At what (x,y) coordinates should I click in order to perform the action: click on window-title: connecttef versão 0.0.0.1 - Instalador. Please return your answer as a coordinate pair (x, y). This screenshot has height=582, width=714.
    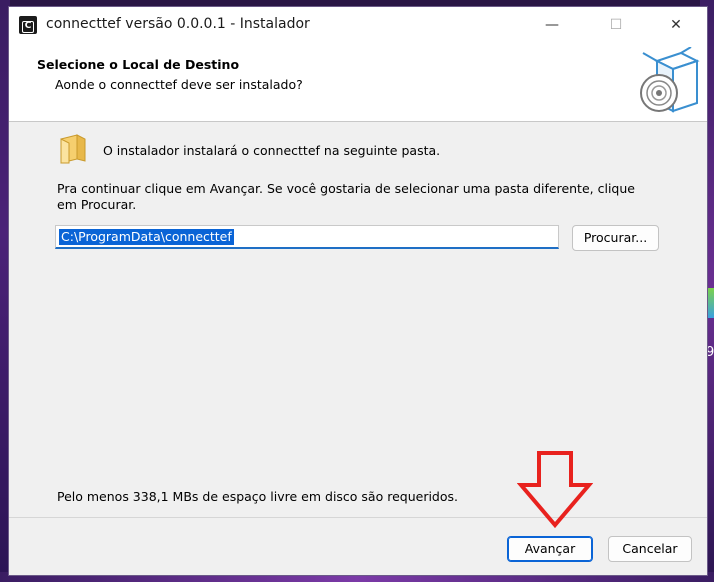
    Looking at the image, I should click on (178, 24).